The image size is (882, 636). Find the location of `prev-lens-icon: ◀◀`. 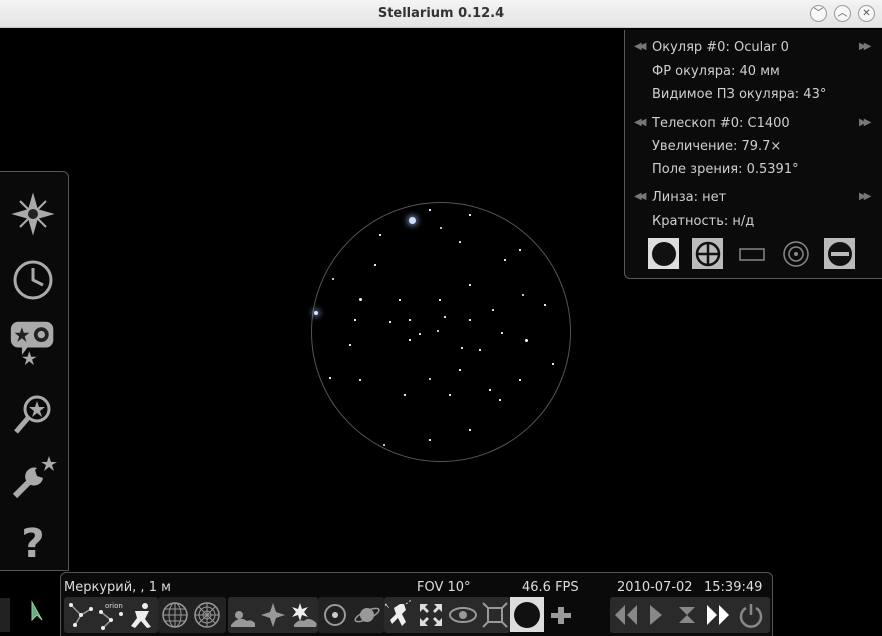

prev-lens-icon: ◀◀ is located at coordinates (640, 196).